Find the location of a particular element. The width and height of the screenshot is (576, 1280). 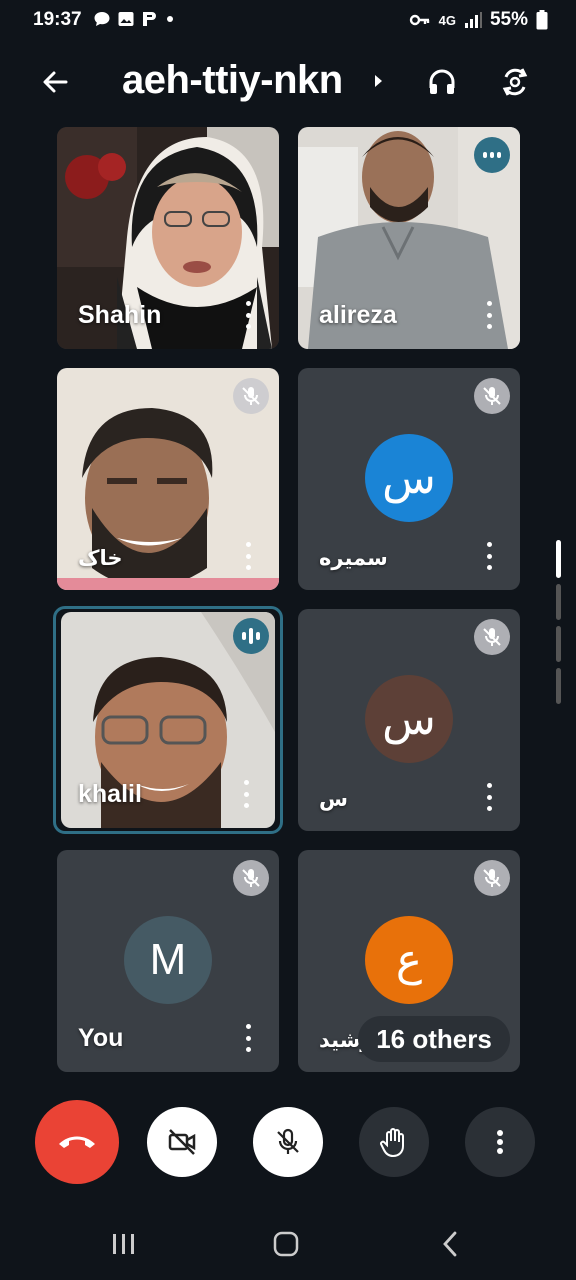

switch-camera-icon is located at coordinates (515, 82).